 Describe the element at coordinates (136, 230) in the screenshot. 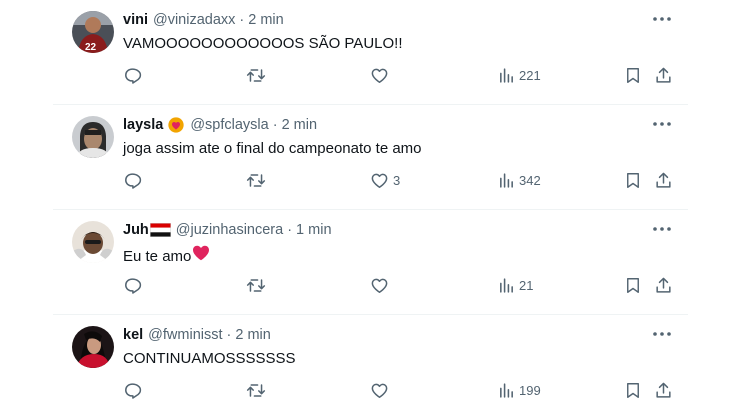

I see `display-name: Juh` at that location.